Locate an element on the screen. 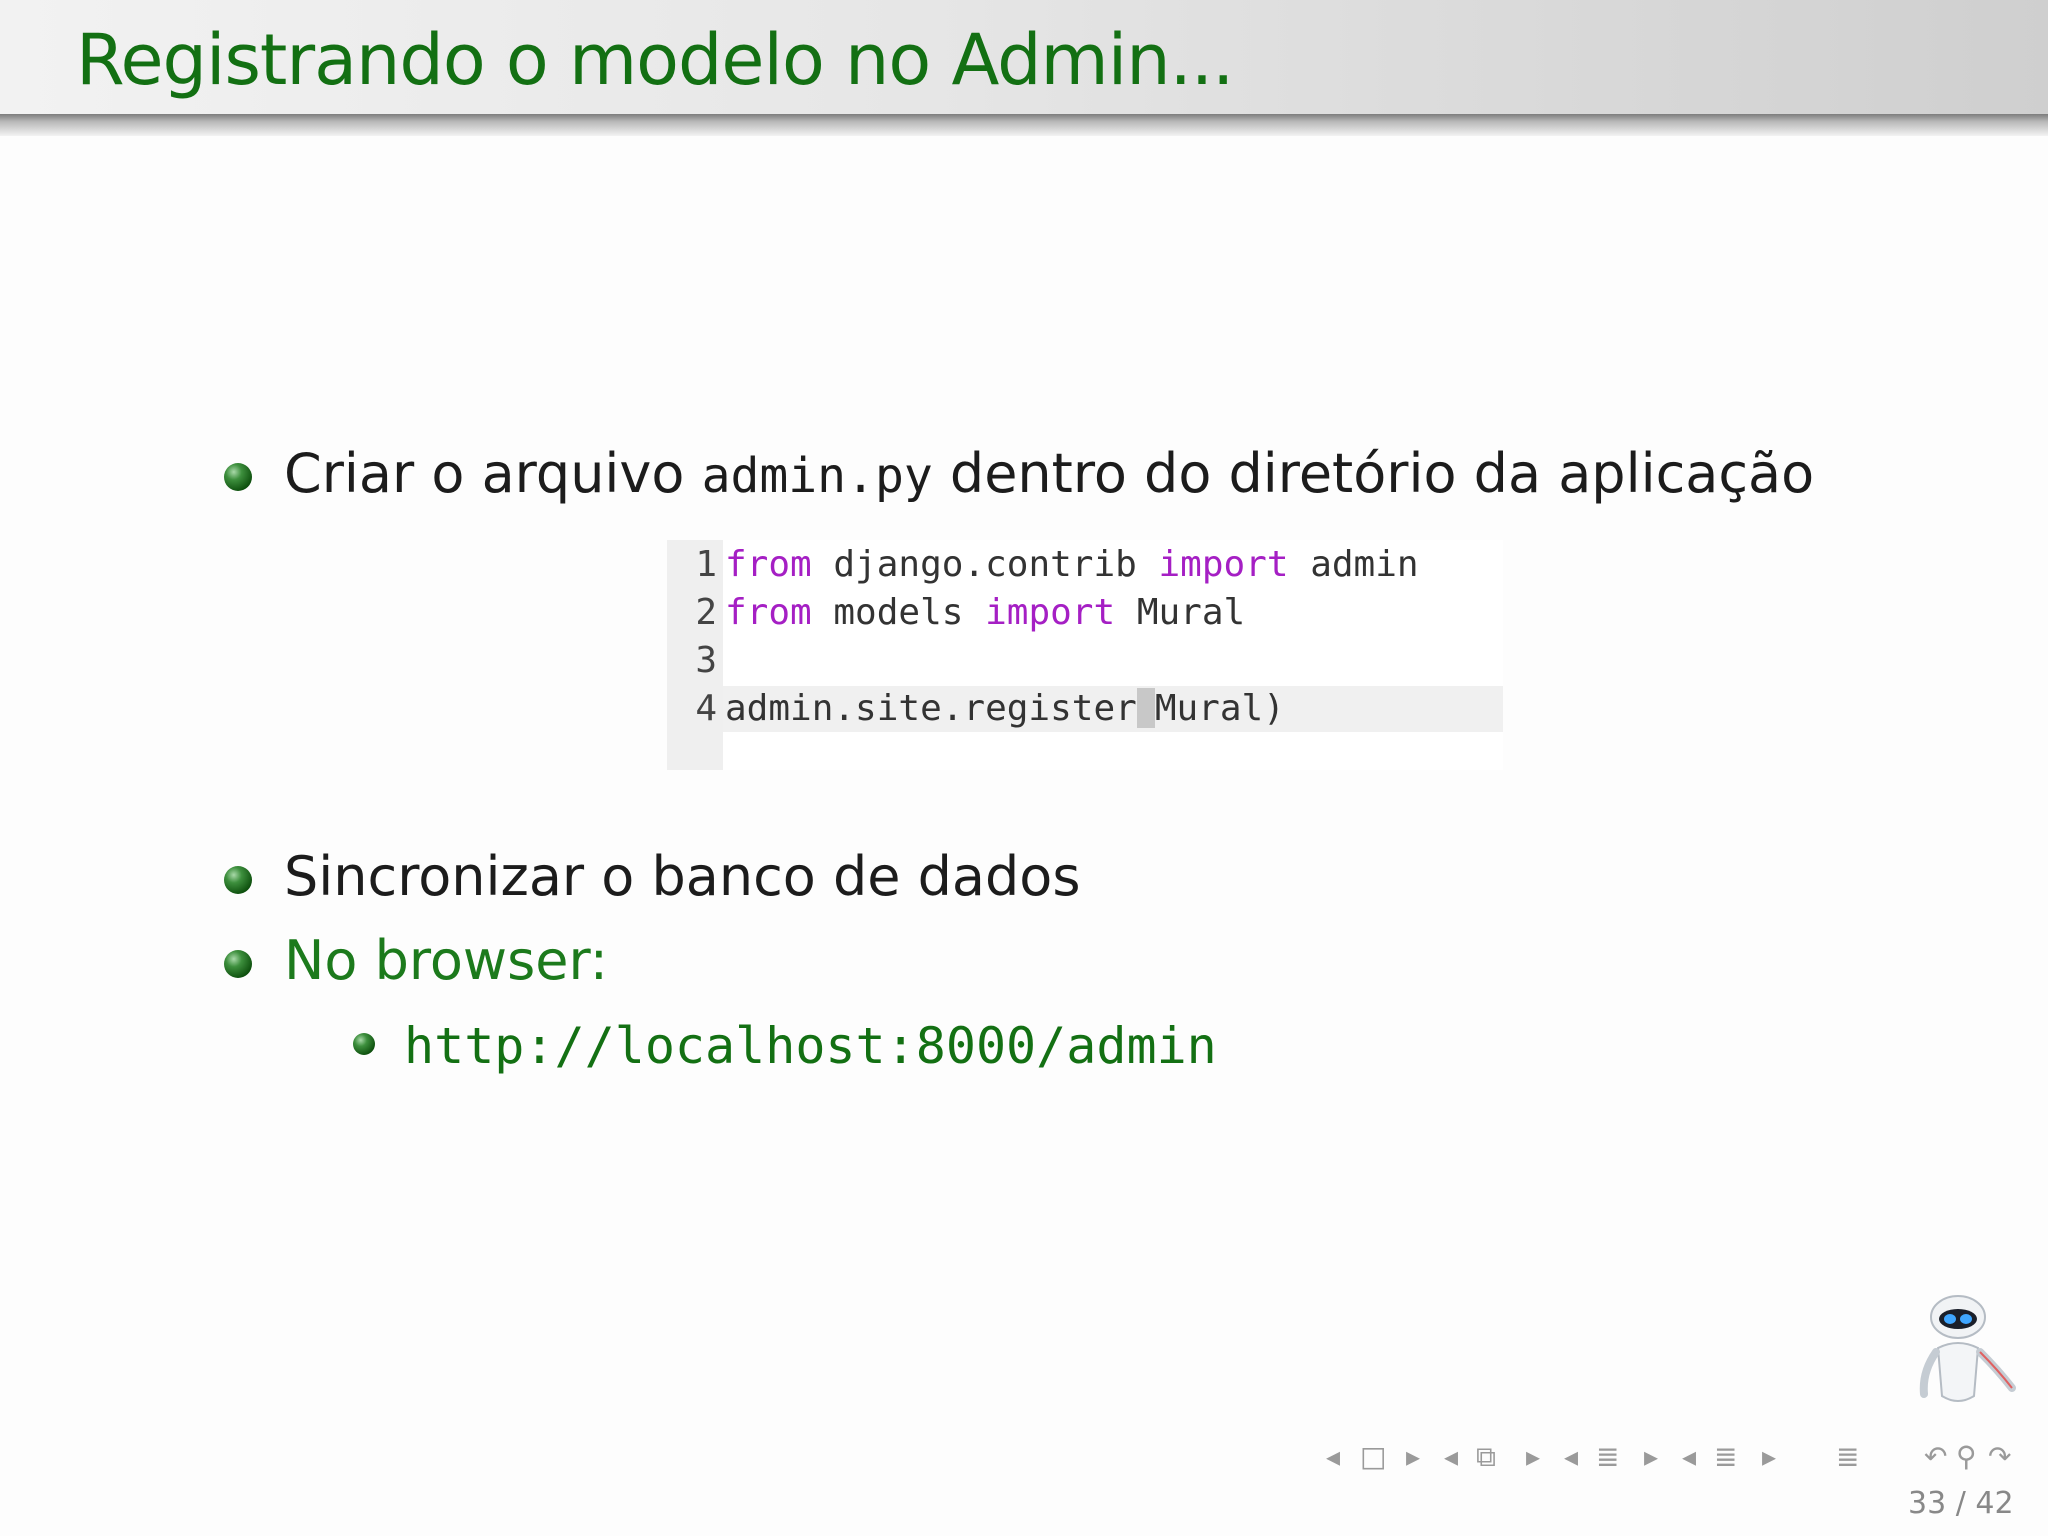 The height and width of the screenshot is (1536, 2048). nav-appendix-icon: ≣ is located at coordinates (1847, 1456).